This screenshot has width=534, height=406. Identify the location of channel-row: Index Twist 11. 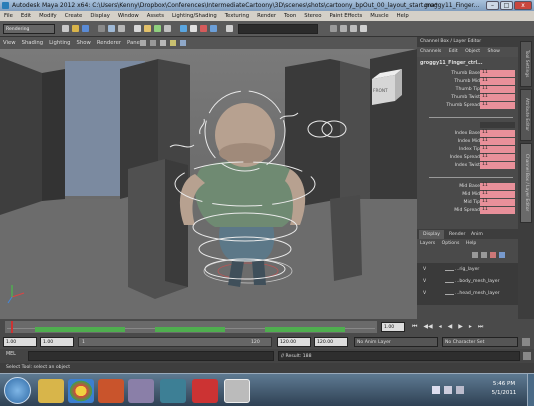
(467, 165).